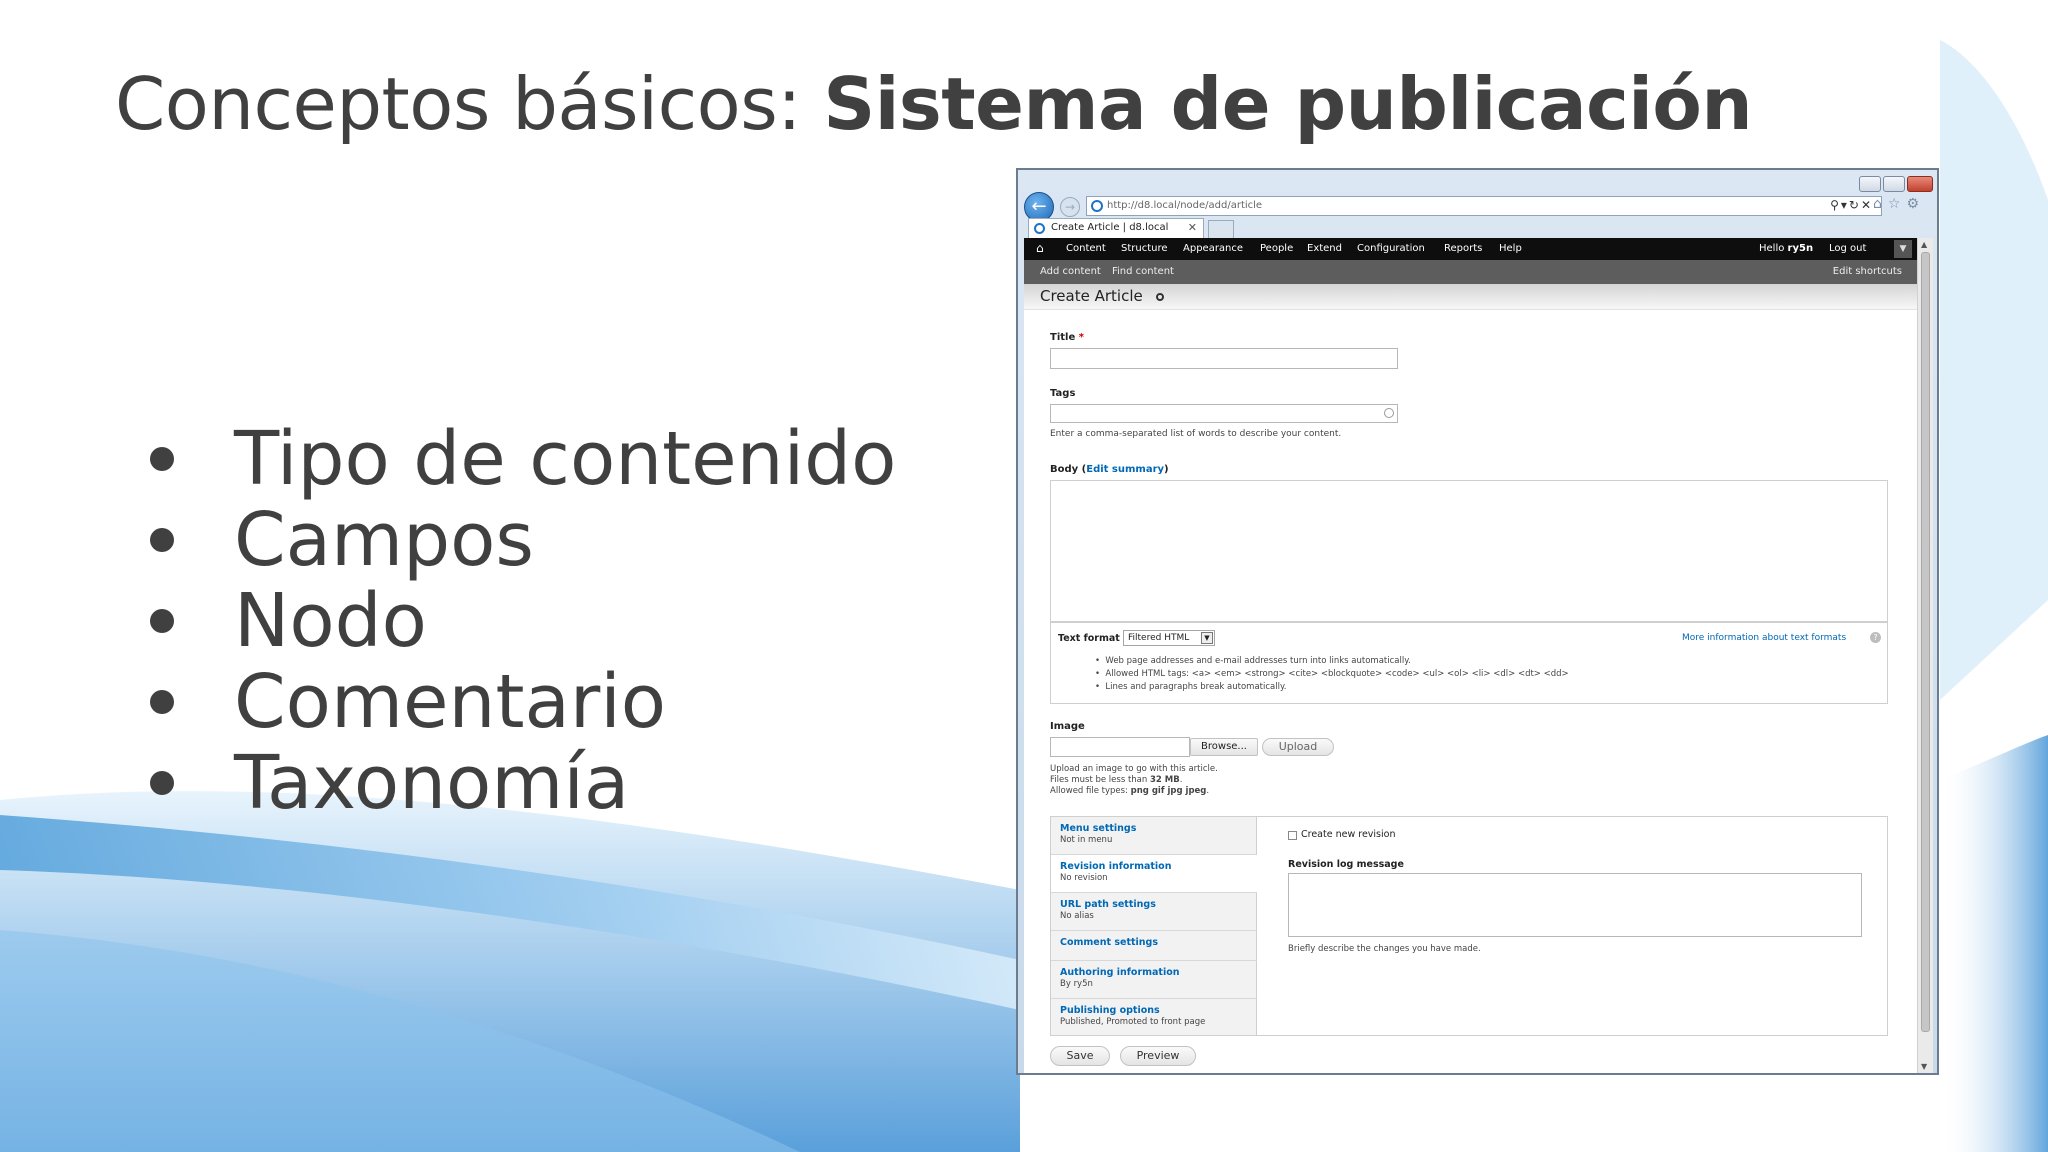 The image size is (2048, 1152). Describe the element at coordinates (1484, 206) in the screenshot. I see `address-bar: http://d8.local/node/add/article ⚲▾↻✕` at that location.